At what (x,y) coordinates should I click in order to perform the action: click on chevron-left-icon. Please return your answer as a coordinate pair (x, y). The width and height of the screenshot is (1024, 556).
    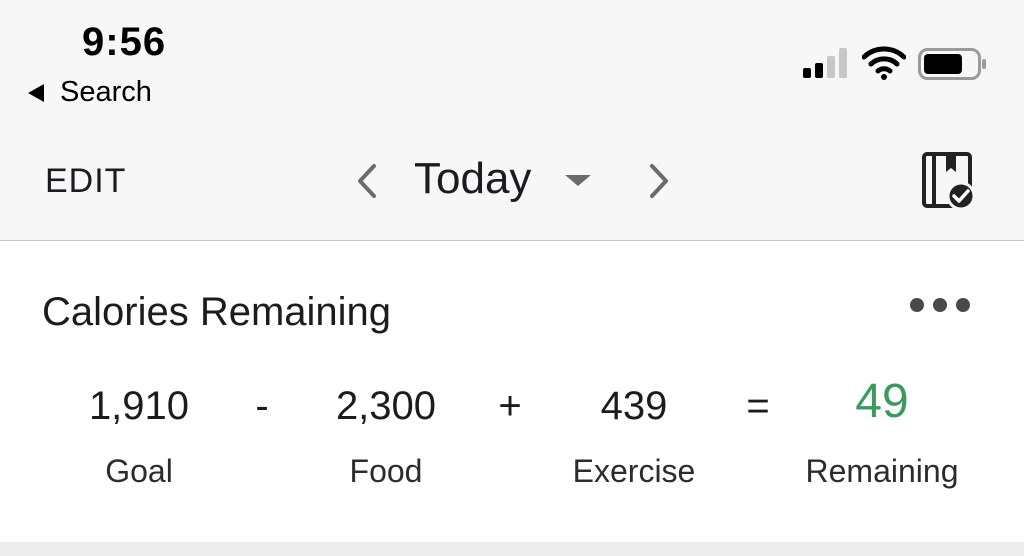
    Looking at the image, I should click on (367, 181).